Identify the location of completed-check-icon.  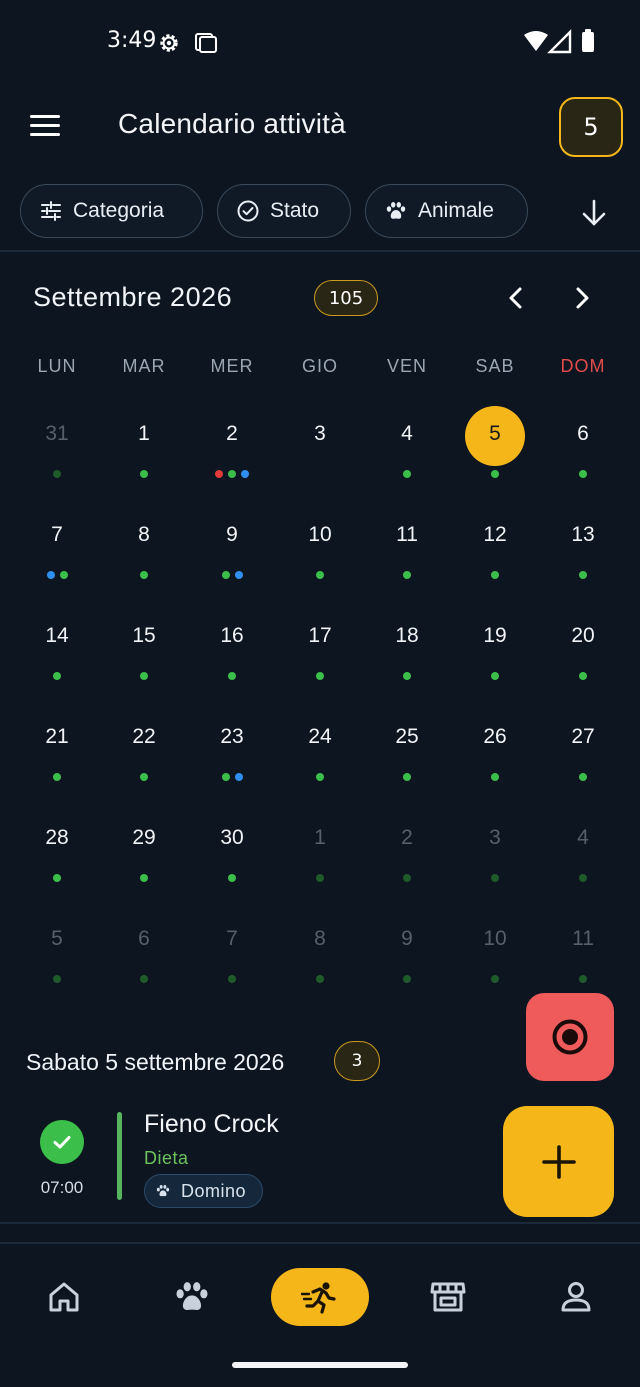
(62, 1142).